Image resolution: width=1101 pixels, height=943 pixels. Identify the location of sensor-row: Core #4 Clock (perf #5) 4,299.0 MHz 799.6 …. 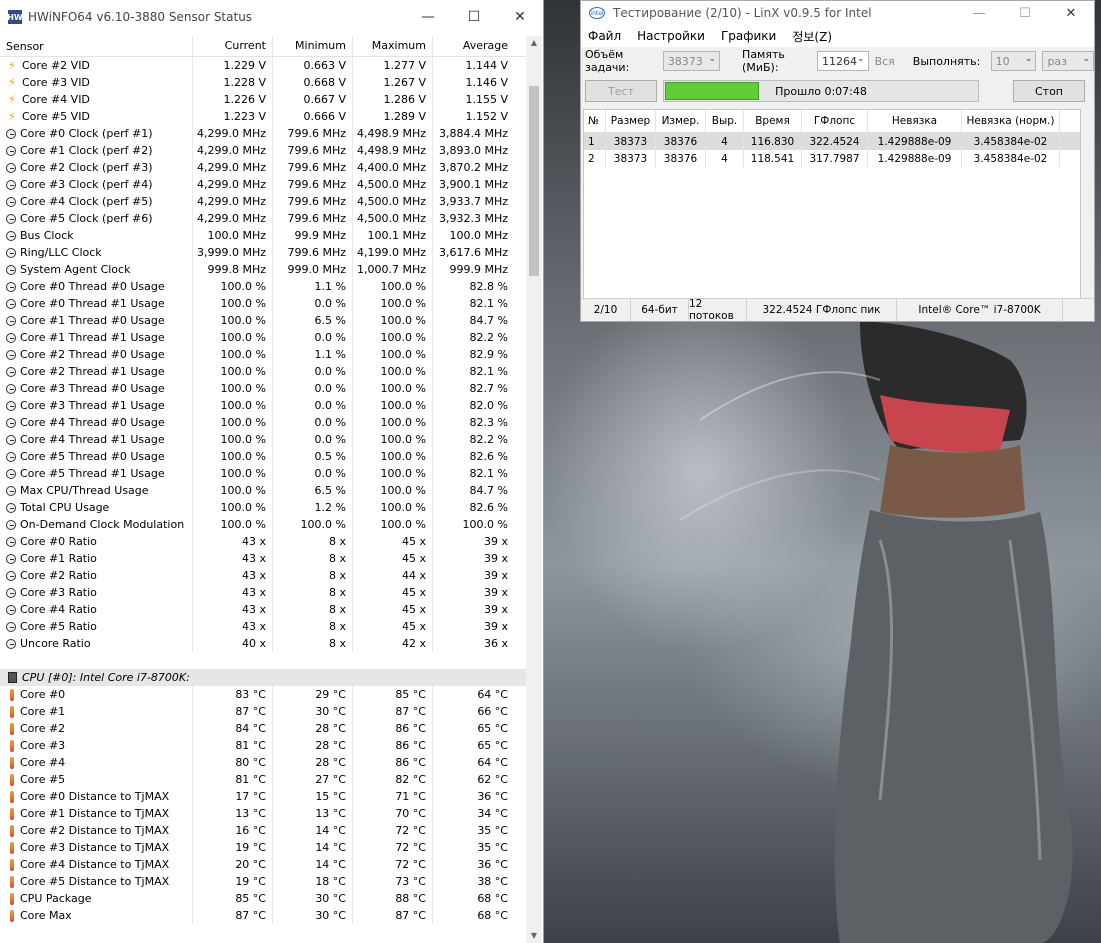
(263, 201).